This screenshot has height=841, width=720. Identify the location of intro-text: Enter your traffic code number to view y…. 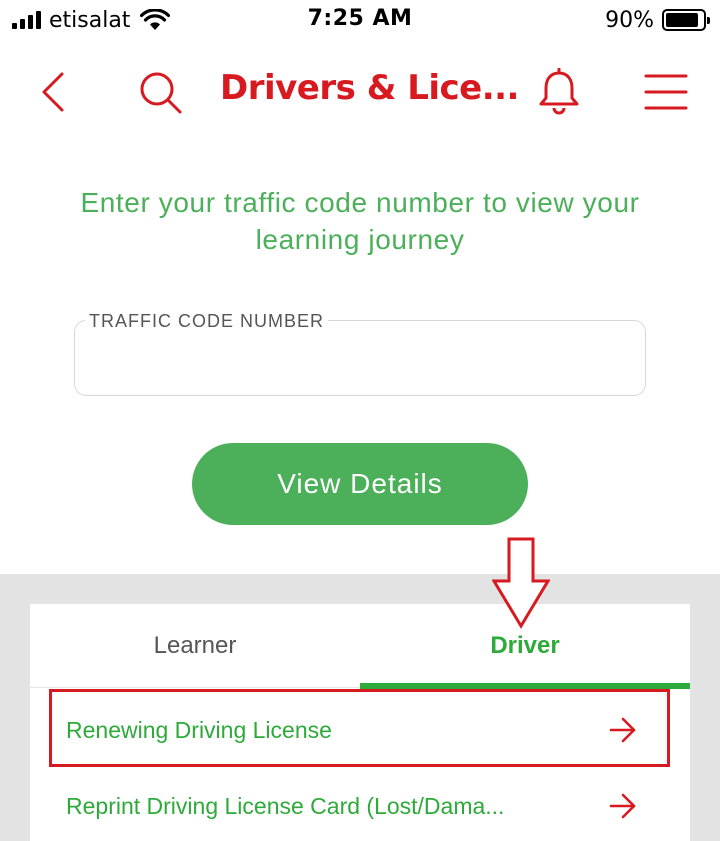
(360, 221).